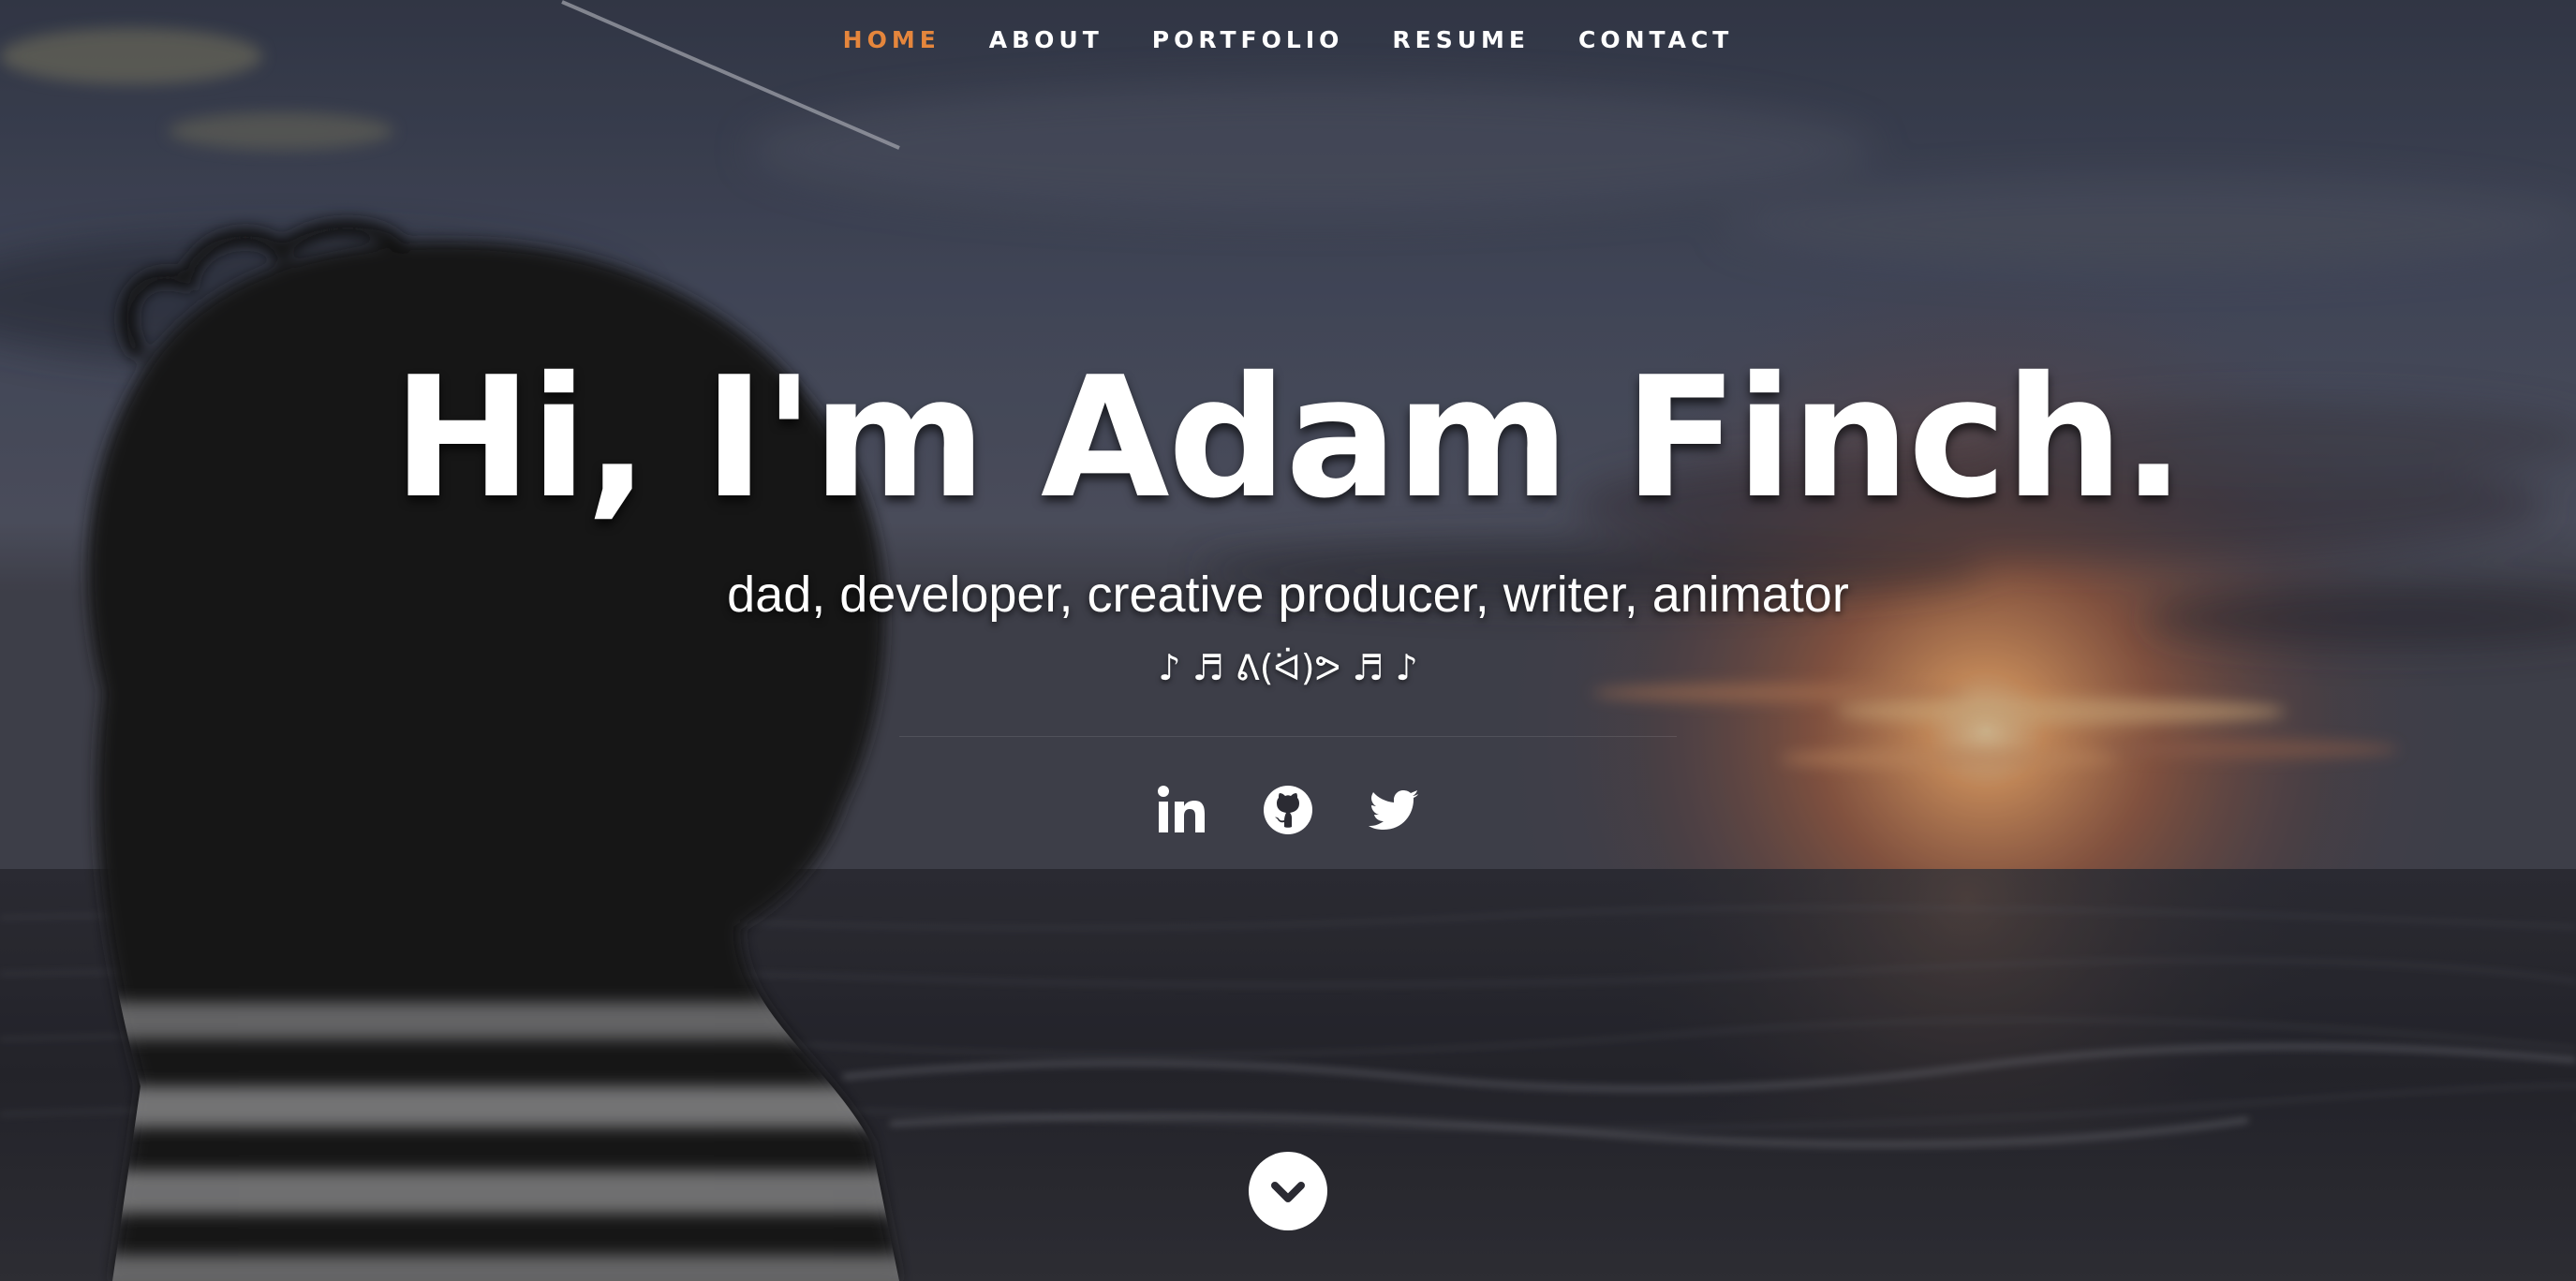  I want to click on social-links, so click(1288, 810).